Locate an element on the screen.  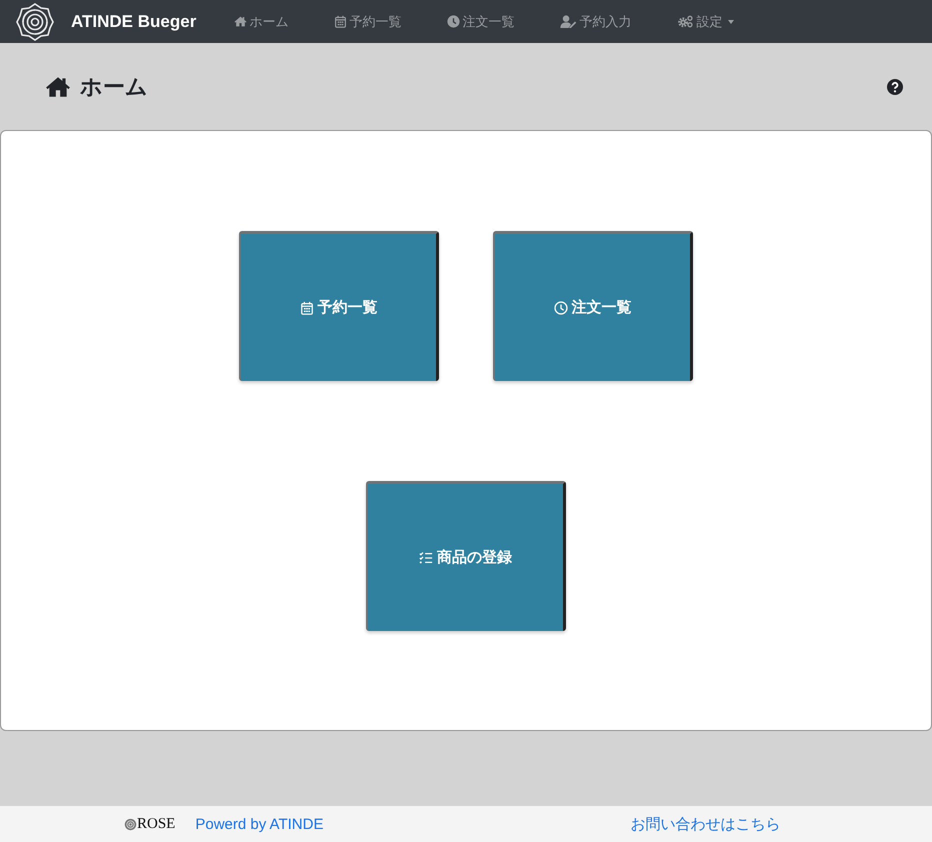
nav-link: ホーム is located at coordinates (261, 21).